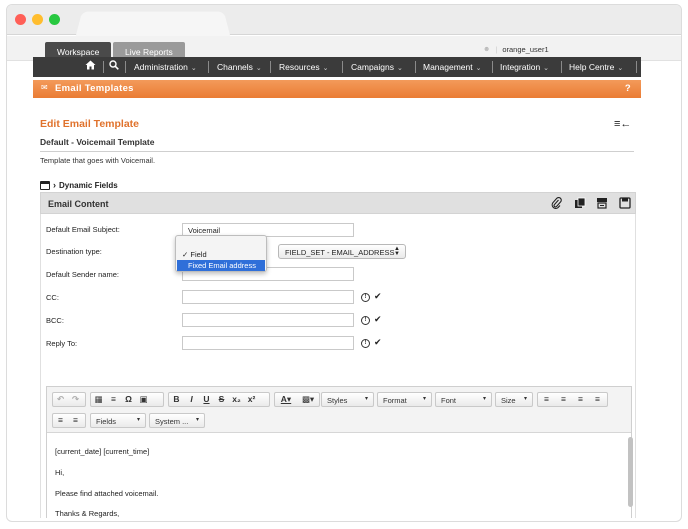  Describe the element at coordinates (89, 124) in the screenshot. I see `page-title: Edit Email Template` at that location.